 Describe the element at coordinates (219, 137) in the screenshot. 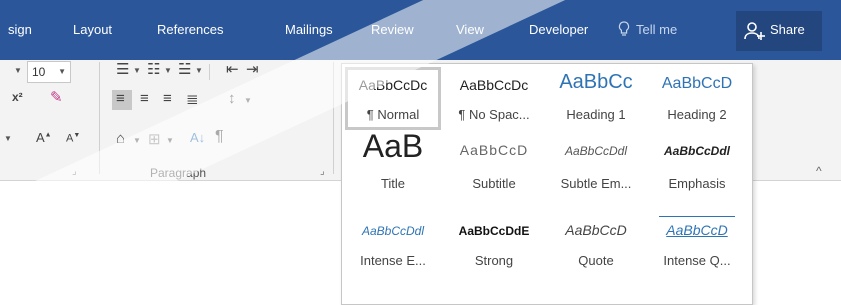

I see `show-formatting-marks-icon: ¶` at that location.